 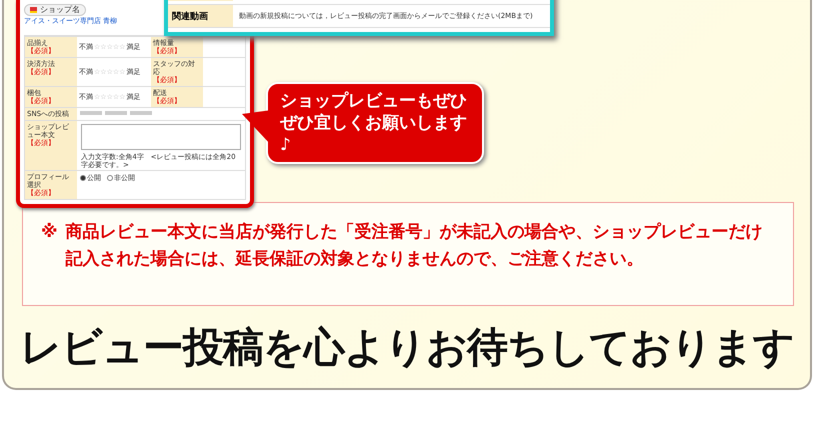 What do you see at coordinates (49, 232) in the screenshot?
I see `note-mark: ※` at bounding box center [49, 232].